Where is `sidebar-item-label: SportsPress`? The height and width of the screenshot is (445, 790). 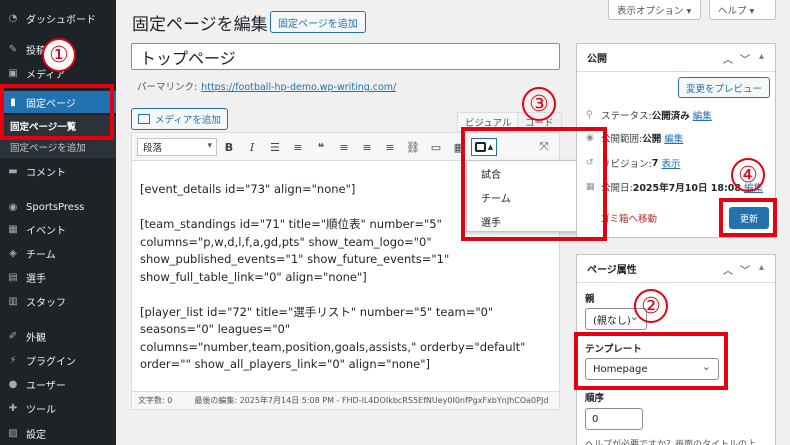 sidebar-item-label: SportsPress is located at coordinates (55, 207).